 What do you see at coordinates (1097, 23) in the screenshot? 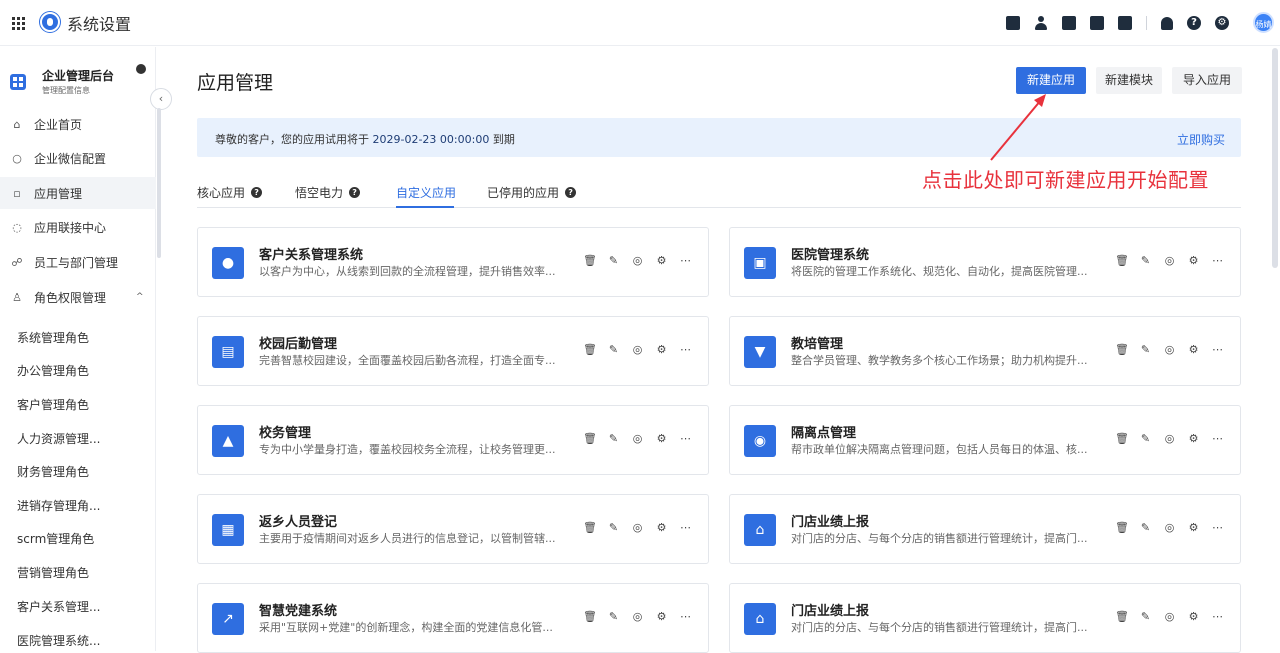
I see `phone-icon` at bounding box center [1097, 23].